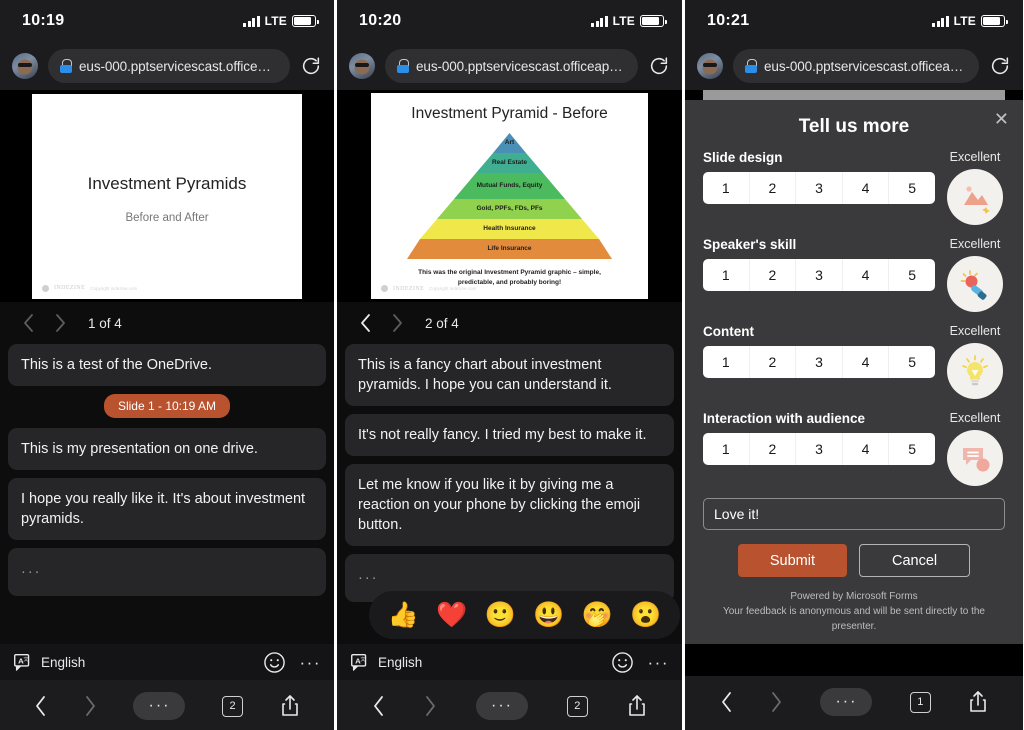  What do you see at coordinates (167, 662) in the screenshot?
I see `language-bar: A 文 English ···` at bounding box center [167, 662].